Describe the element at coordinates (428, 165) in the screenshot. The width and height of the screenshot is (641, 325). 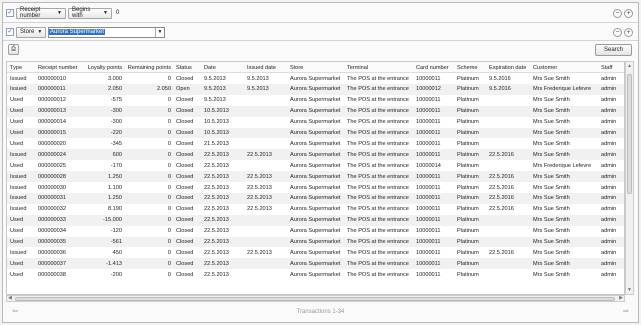
I see `cell-card-number: 10000014` at that location.